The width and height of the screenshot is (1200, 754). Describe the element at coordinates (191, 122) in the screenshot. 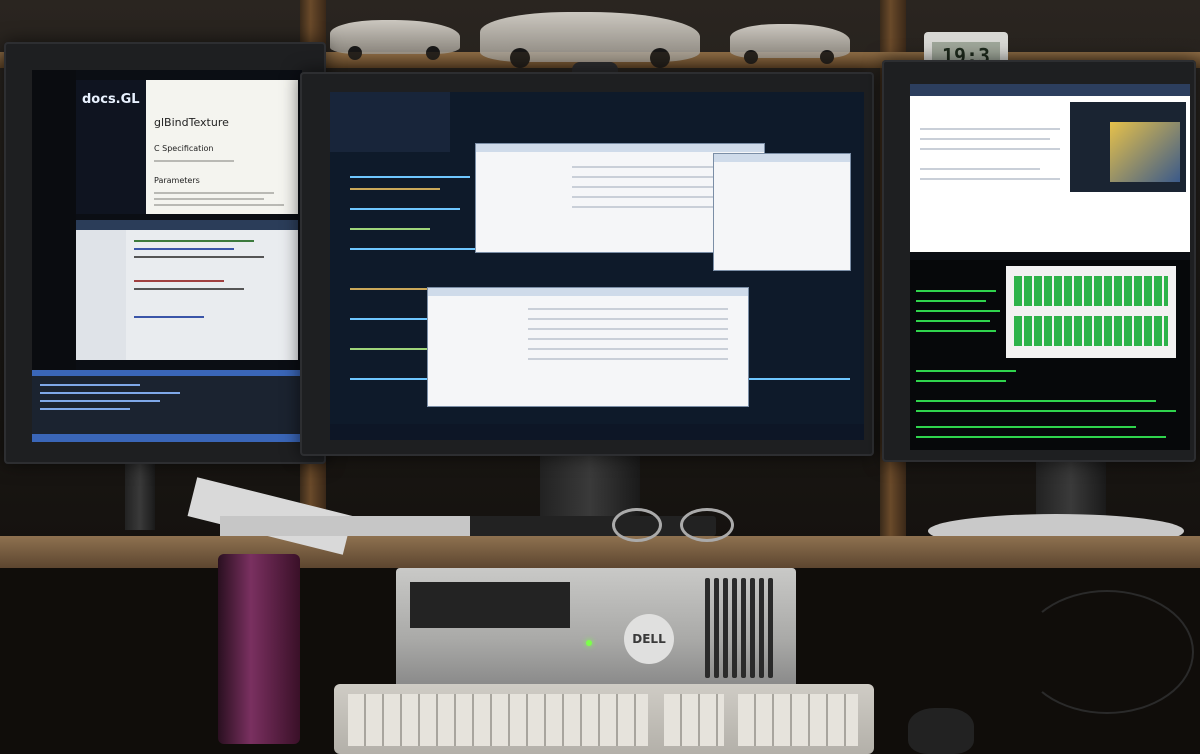

I see `docs-function-title: glBindTexture` at that location.